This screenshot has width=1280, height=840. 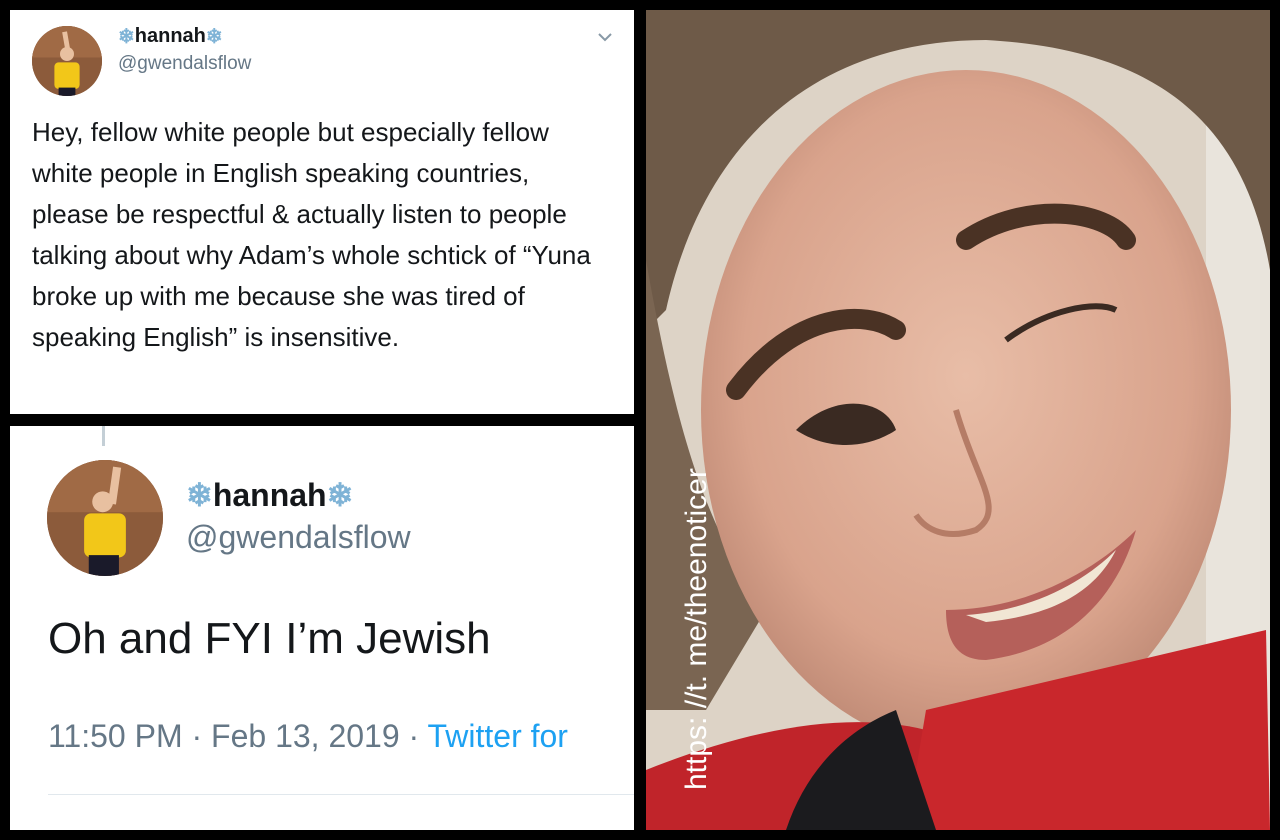 I want to click on tweet-text: Oh and FYI I’m Jewish, so click(x=269, y=638).